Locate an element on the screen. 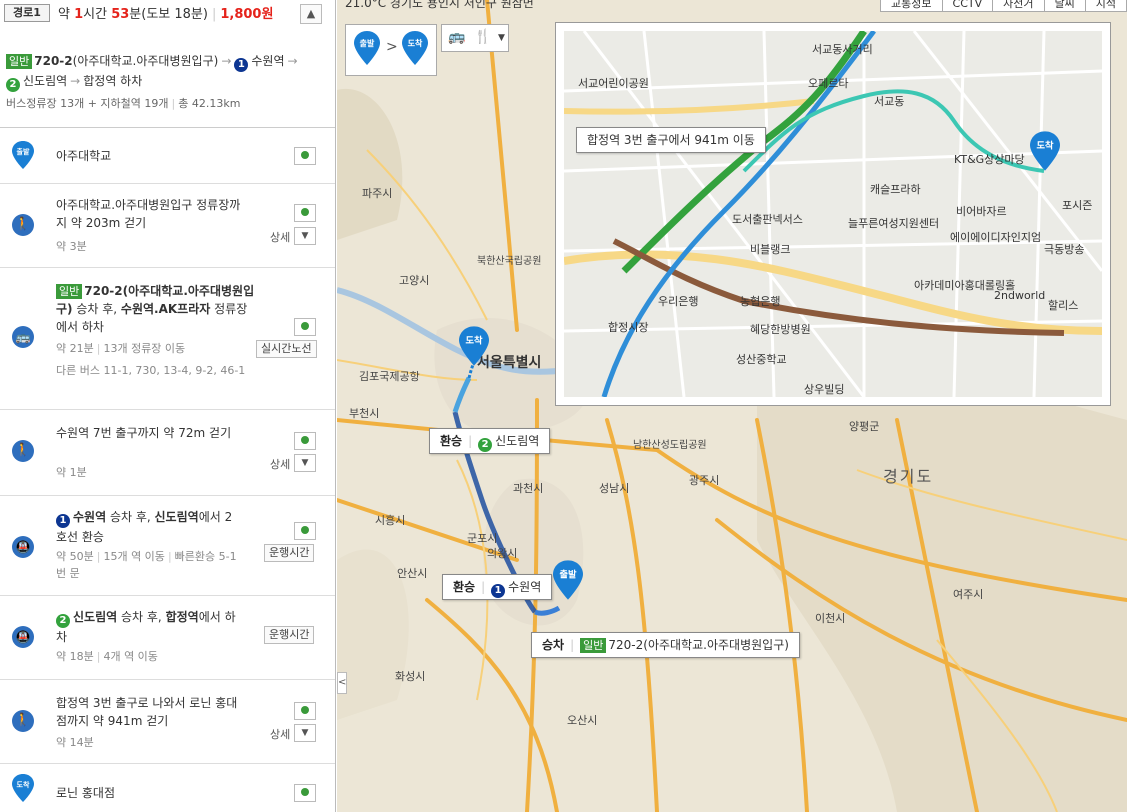 This screenshot has height=812, width=1127. place-label: 북한산국립공원 is located at coordinates (509, 261).